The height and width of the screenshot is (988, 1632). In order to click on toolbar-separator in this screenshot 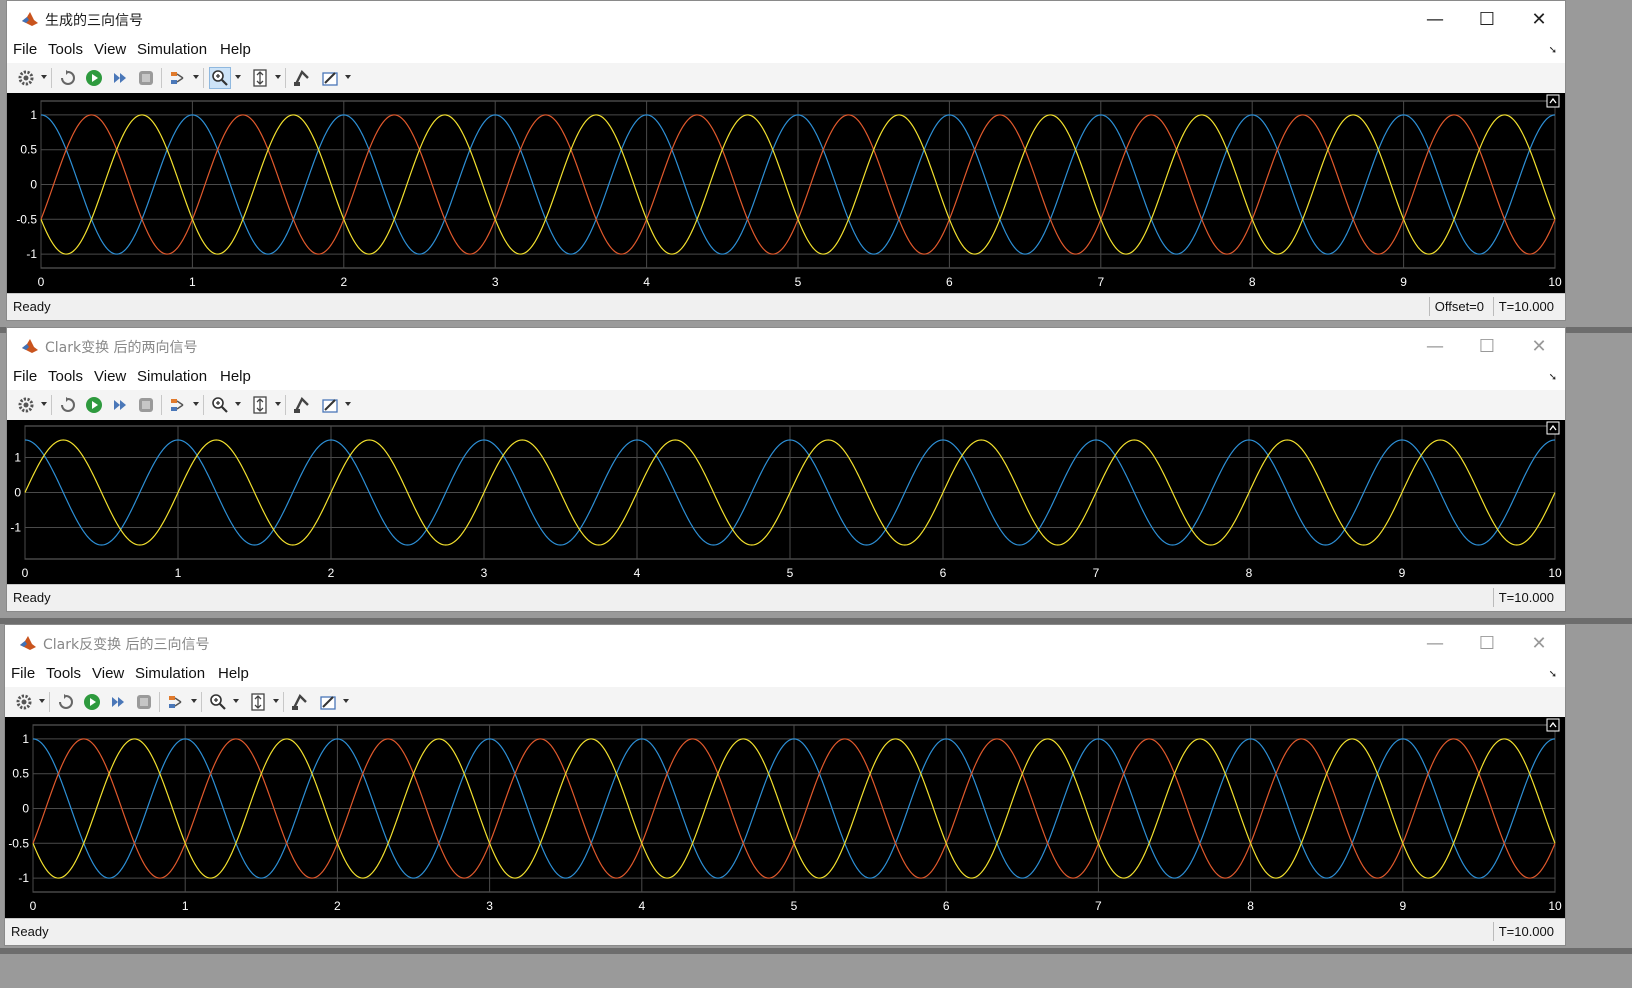, I will do `click(203, 405)`.